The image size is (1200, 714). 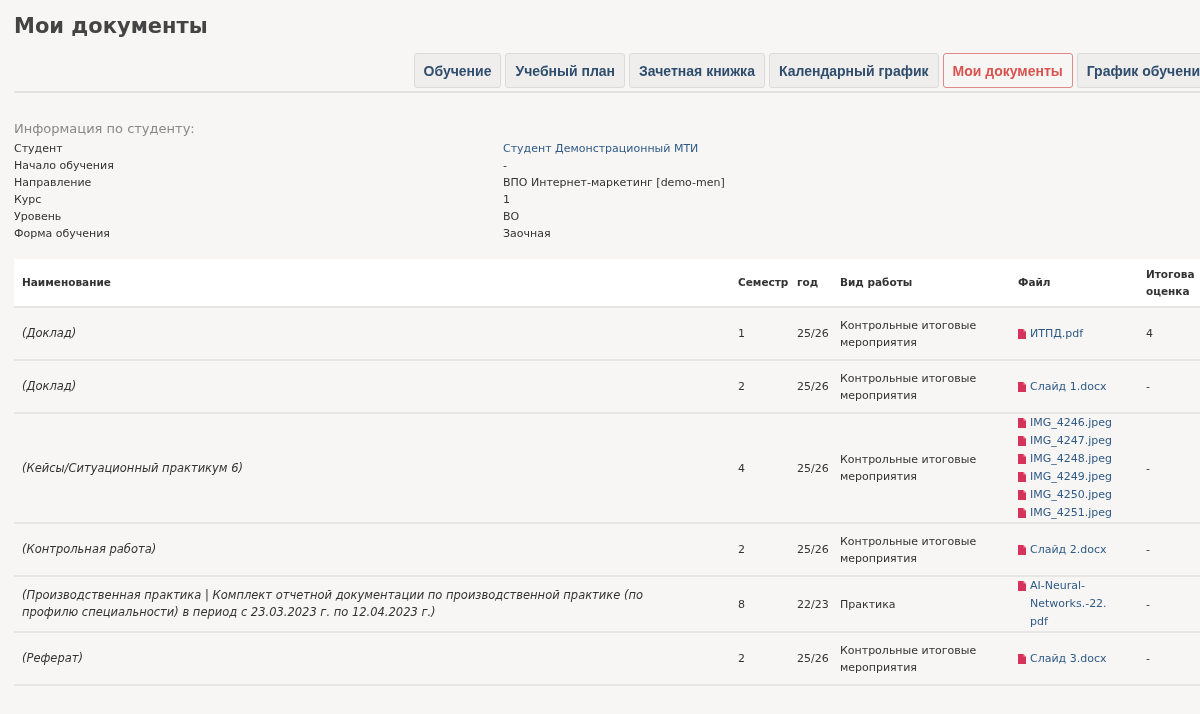 I want to click on field-label: Курс, so click(x=28, y=200).